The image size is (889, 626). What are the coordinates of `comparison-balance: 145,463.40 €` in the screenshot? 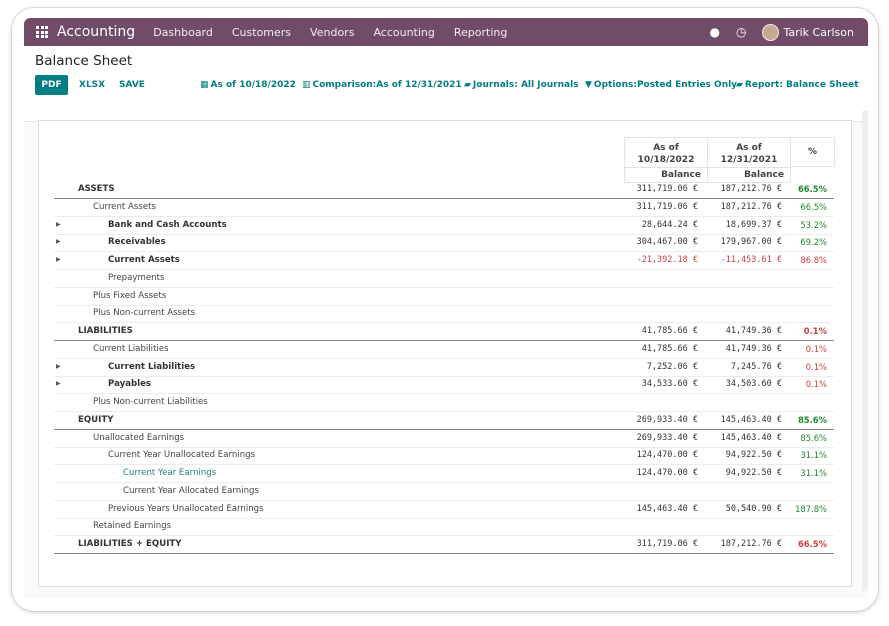 It's located at (751, 437).